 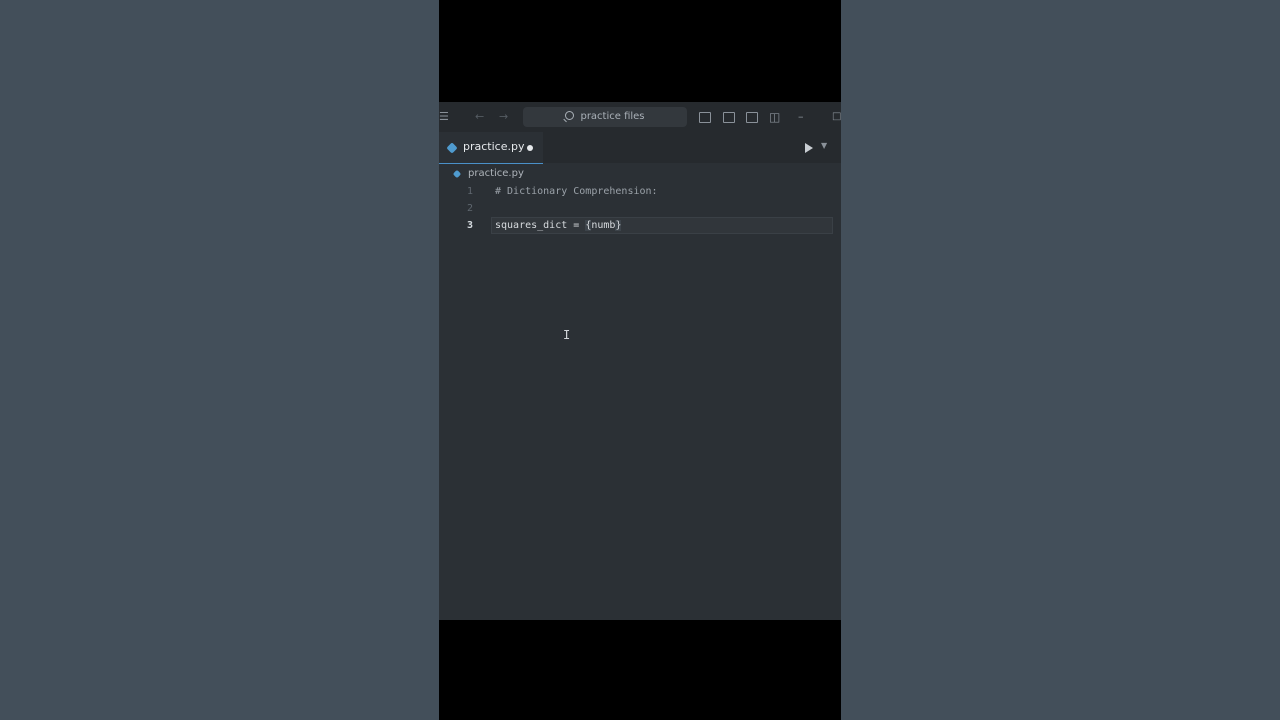 I want to click on code-text: squares_dict = {numb}, so click(x=558, y=225).